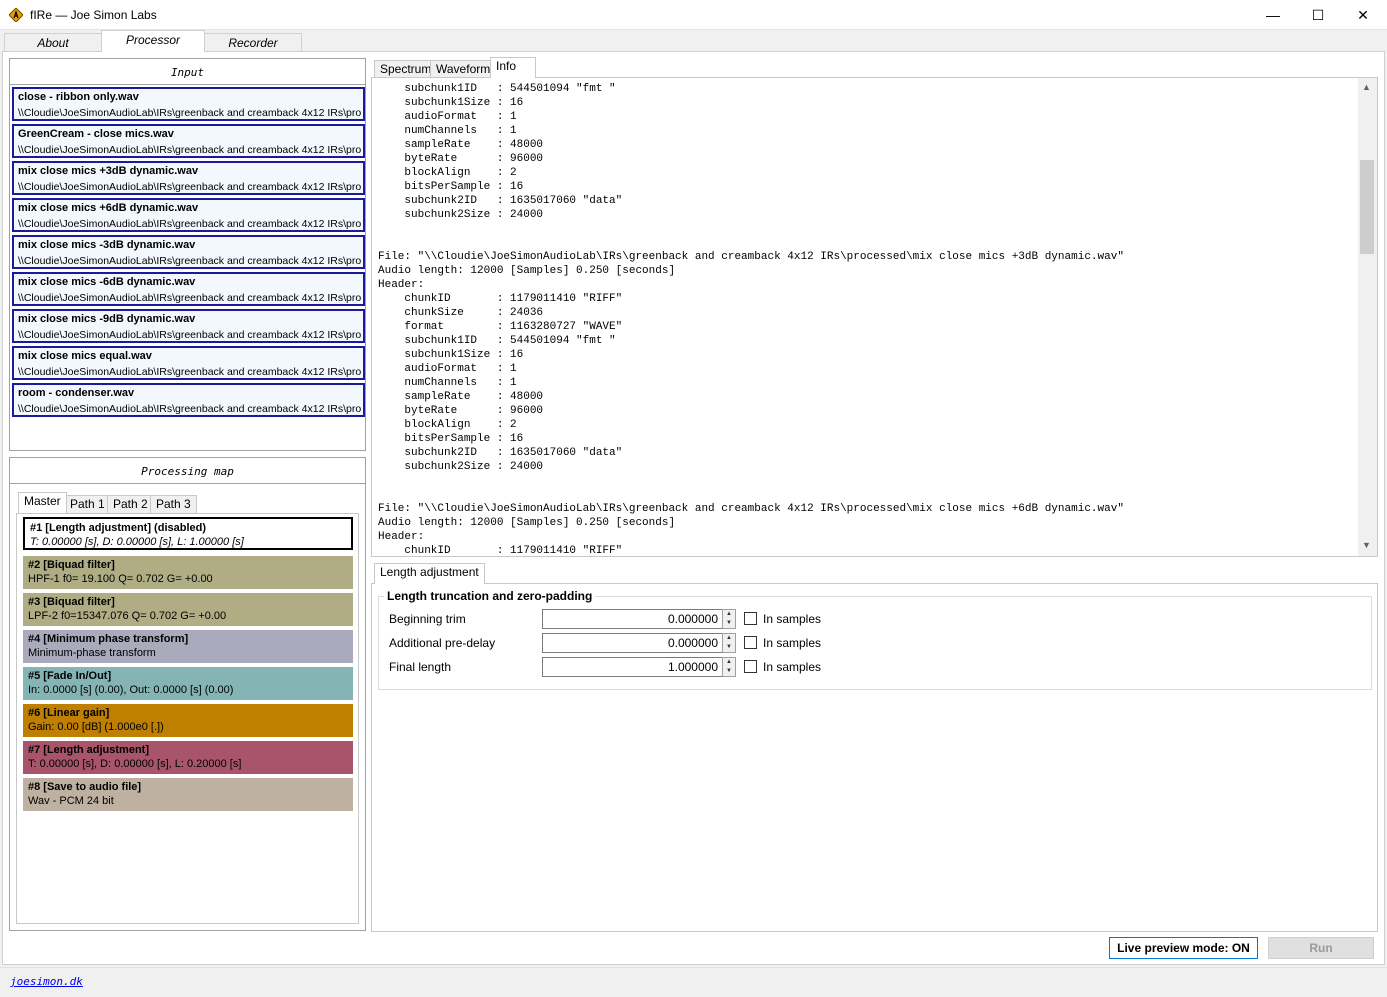 This screenshot has height=997, width=1387. Describe the element at coordinates (632, 619) in the screenshot. I see `beginning-trim-input: 0.000000` at that location.